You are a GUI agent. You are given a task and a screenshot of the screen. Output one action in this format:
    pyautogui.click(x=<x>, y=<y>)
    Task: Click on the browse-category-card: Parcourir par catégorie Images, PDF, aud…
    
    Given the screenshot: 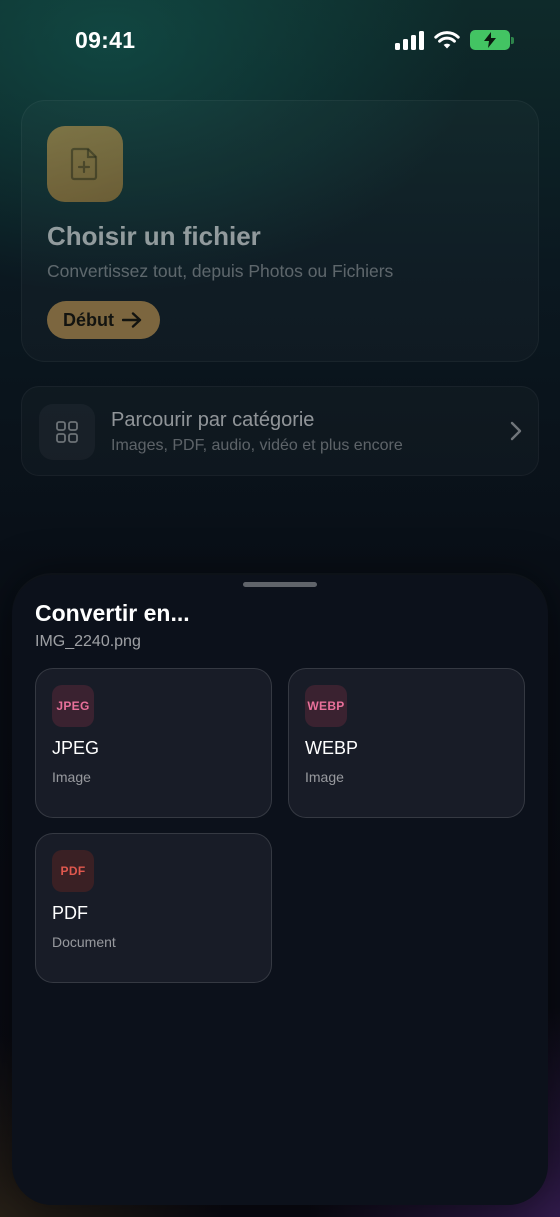 What is the action you would take?
    pyautogui.click(x=280, y=431)
    